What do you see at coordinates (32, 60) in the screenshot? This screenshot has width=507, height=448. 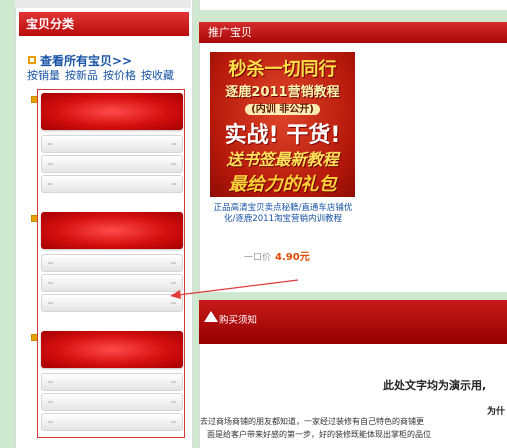 I see `square-bullet-icon` at bounding box center [32, 60].